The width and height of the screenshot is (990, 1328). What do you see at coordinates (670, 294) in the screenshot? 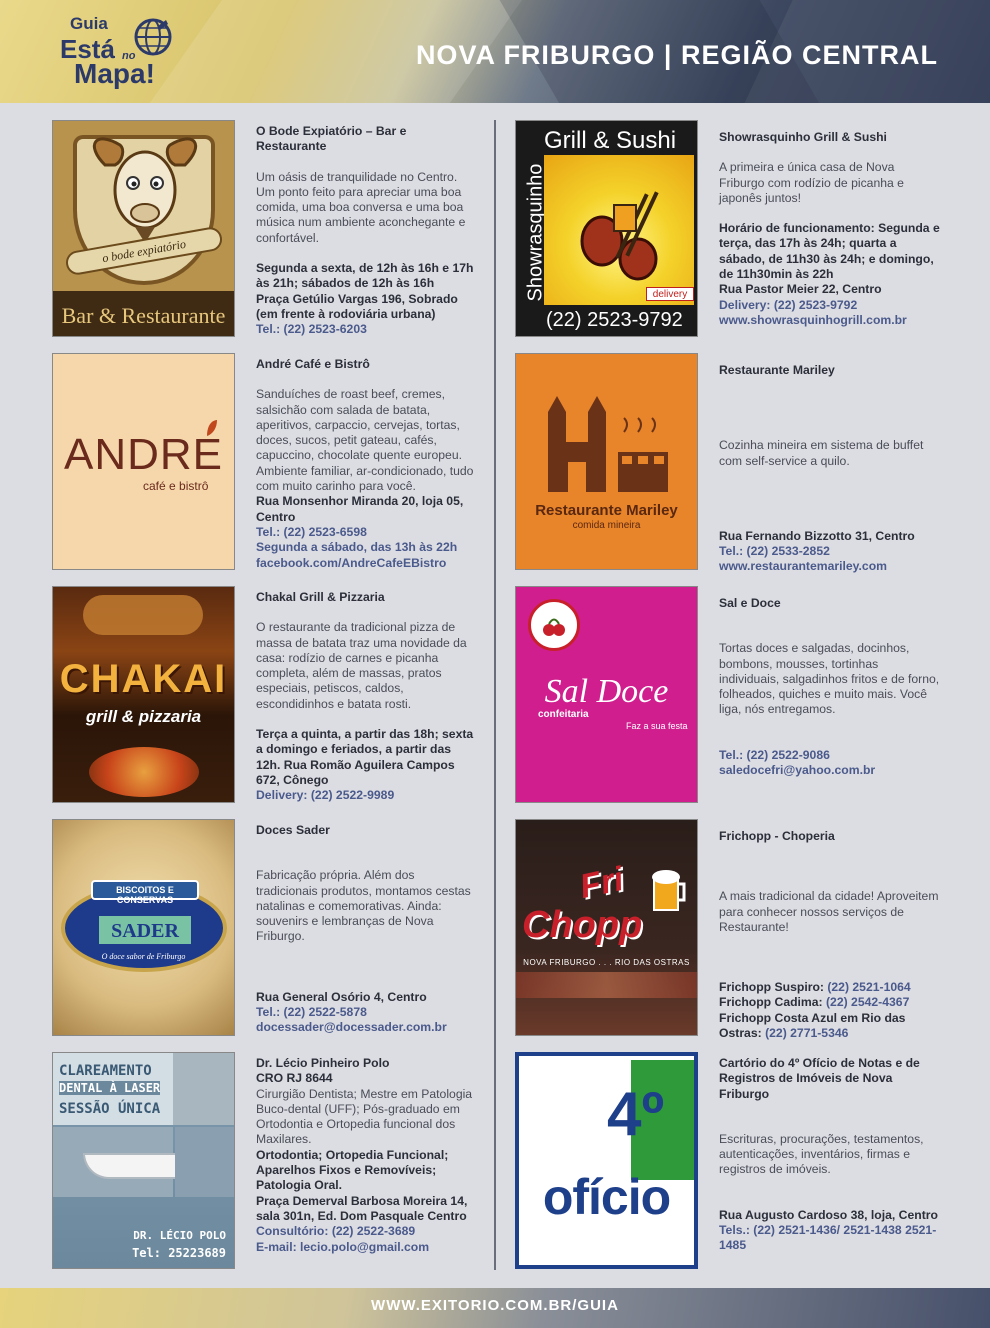
I see `delivery-badge: delivery` at bounding box center [670, 294].